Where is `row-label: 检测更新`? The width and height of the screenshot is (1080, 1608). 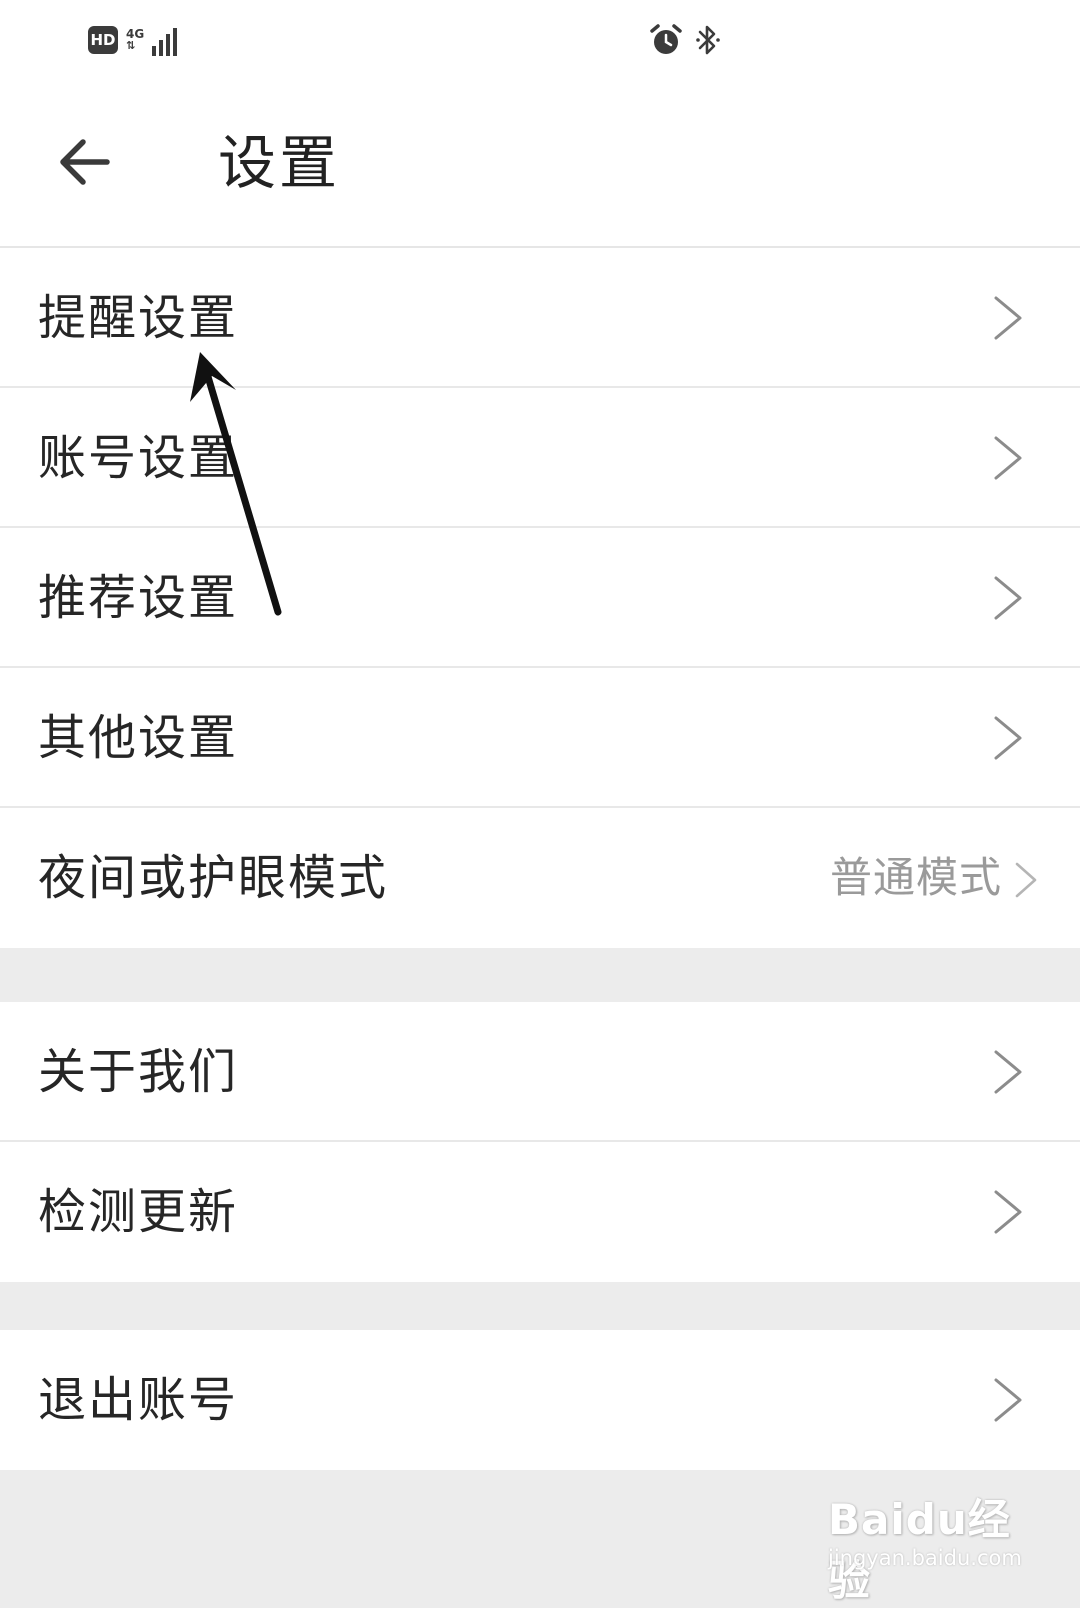
row-label: 检测更新 is located at coordinates (138, 1212).